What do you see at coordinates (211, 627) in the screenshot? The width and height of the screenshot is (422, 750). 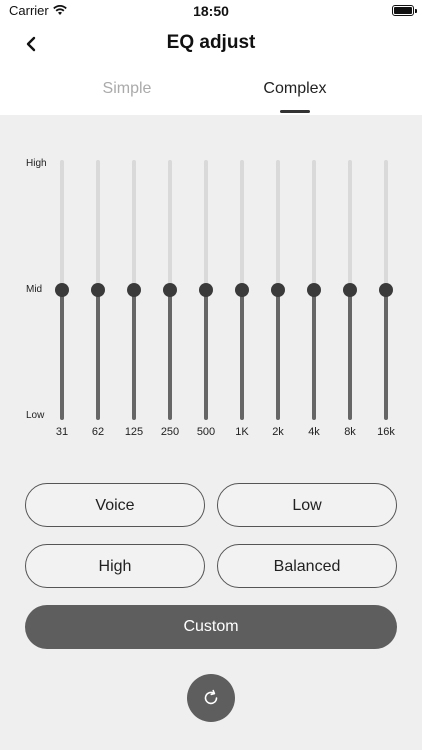 I see `preset-custom-button: Custom` at bounding box center [211, 627].